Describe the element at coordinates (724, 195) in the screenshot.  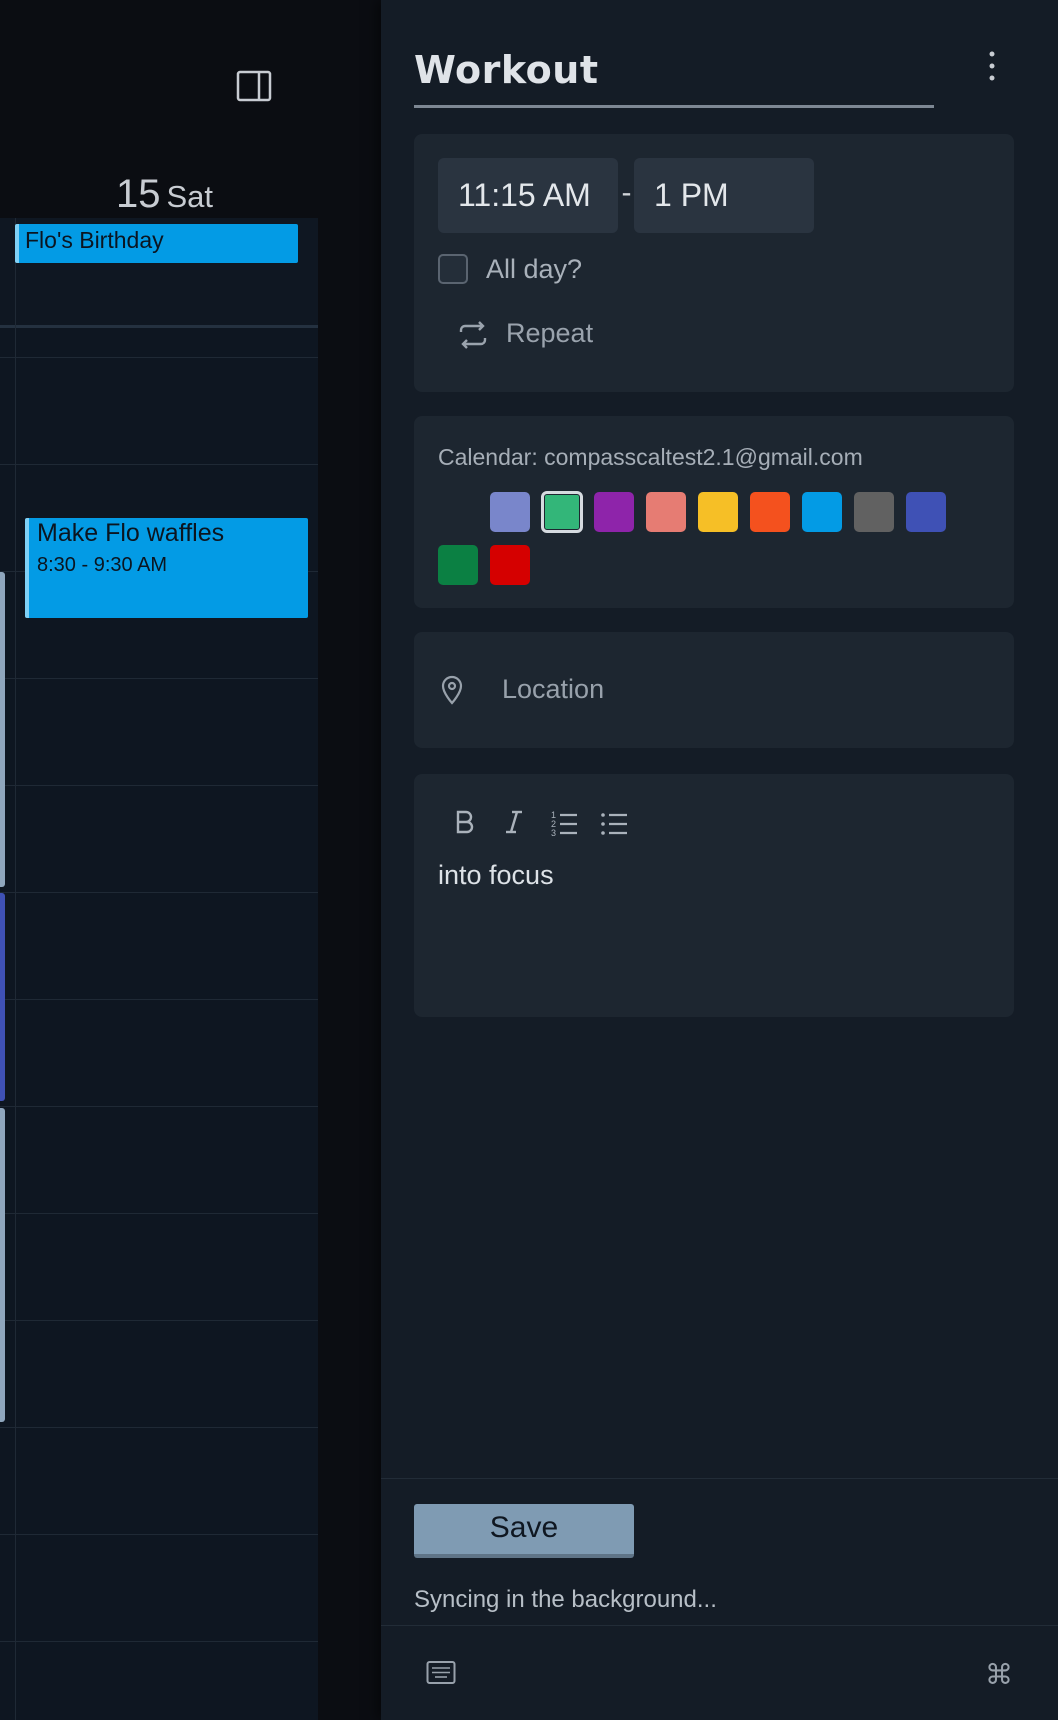
I see `end-time-input: 1 PM` at that location.